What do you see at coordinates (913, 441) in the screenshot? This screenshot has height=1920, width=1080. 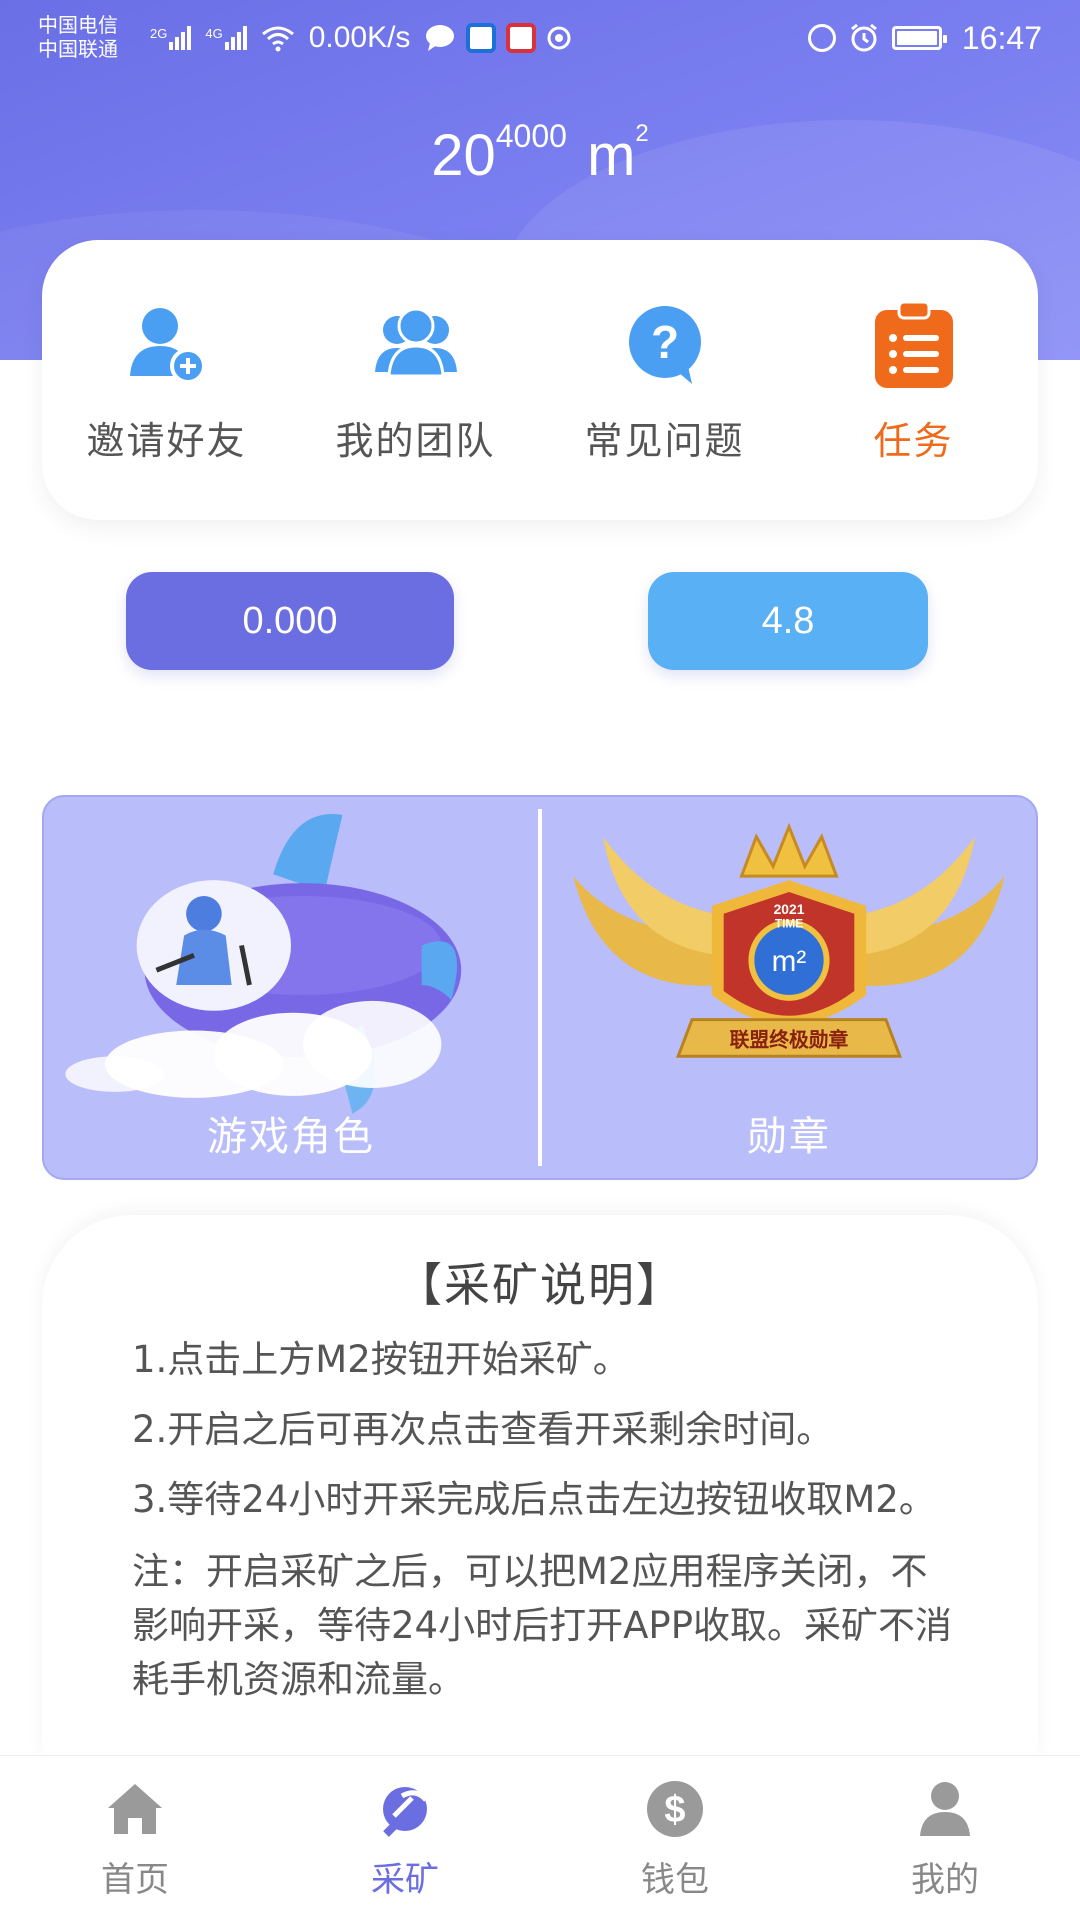 I see `task-label: 任务` at bounding box center [913, 441].